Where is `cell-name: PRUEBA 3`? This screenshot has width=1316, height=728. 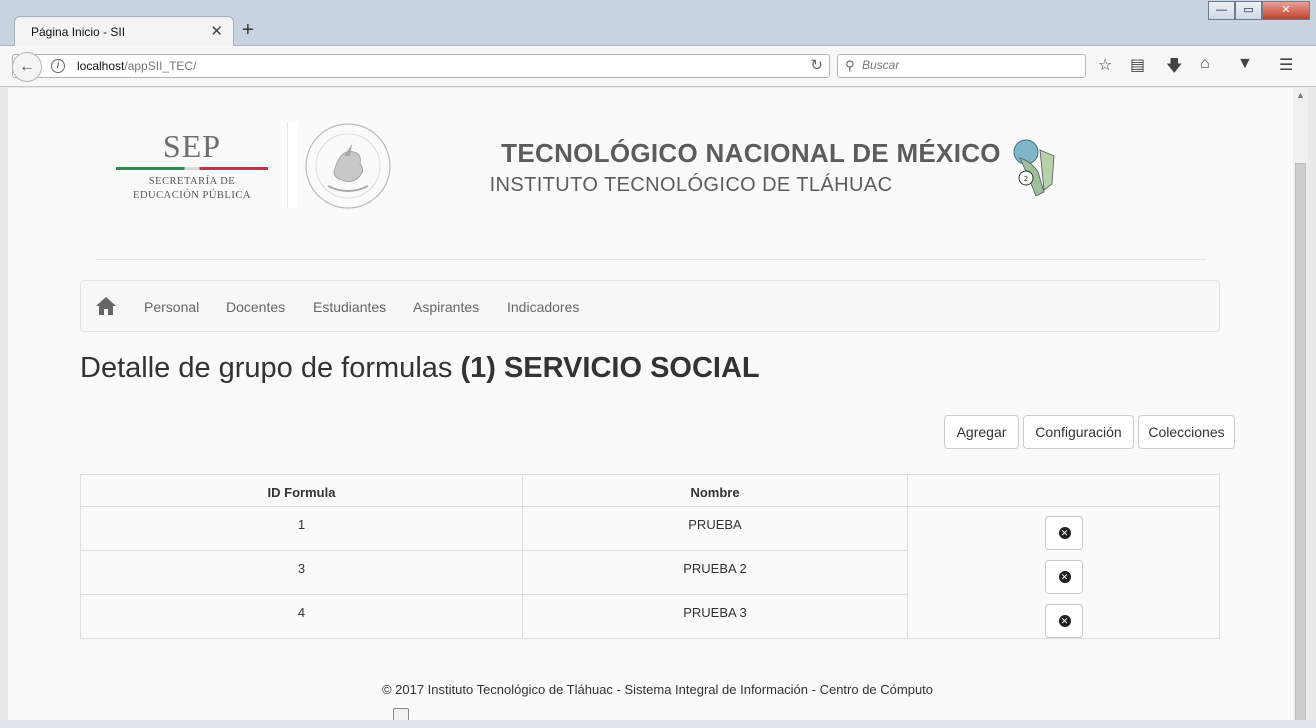
cell-name: PRUEBA 3 is located at coordinates (715, 616).